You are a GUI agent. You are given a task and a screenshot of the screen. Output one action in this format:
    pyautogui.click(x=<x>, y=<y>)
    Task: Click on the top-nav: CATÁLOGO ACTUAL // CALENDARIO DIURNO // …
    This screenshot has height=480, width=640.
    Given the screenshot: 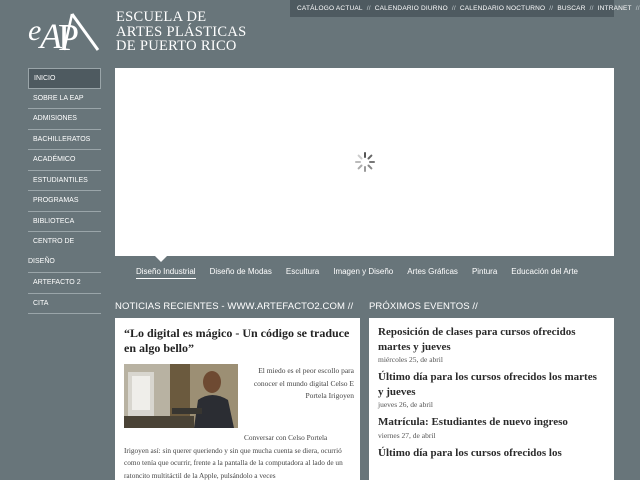 What is the action you would take?
    pyautogui.click(x=465, y=8)
    